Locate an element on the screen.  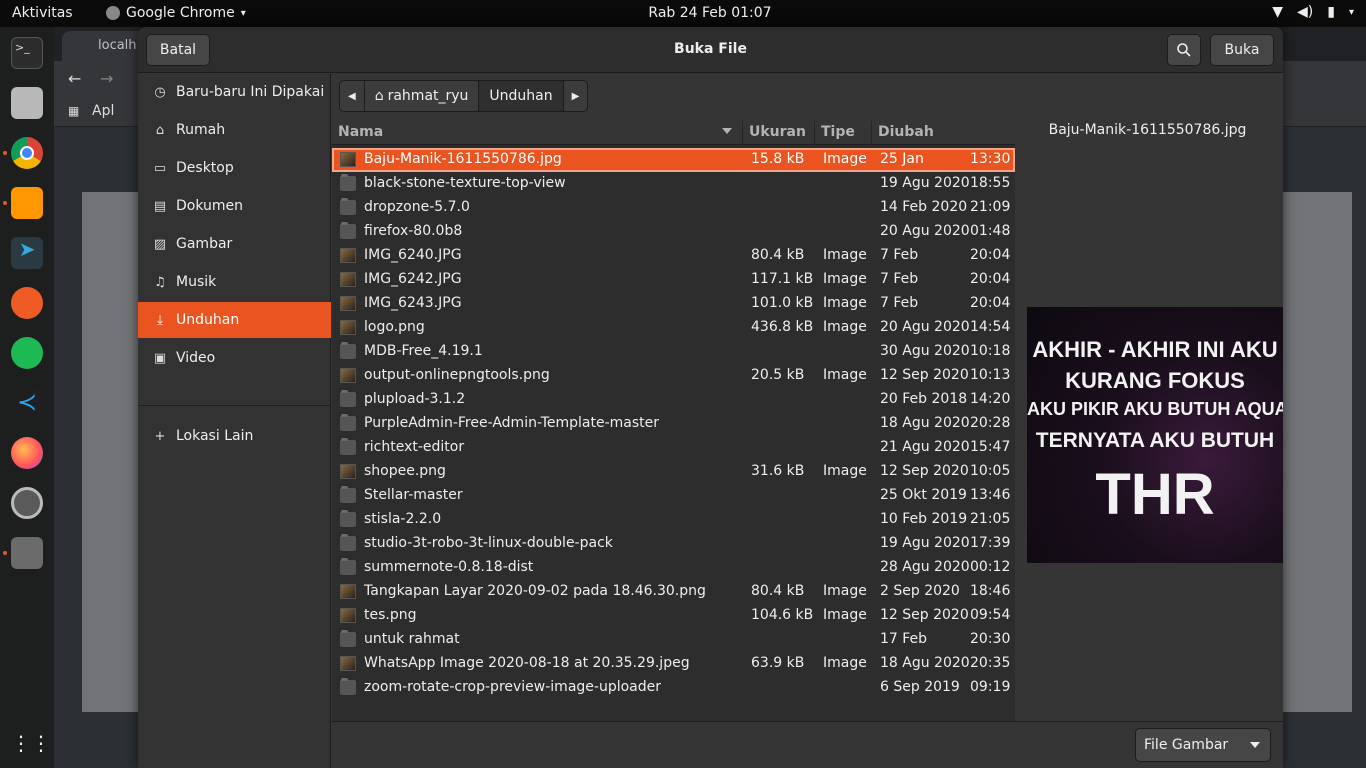
file-row: IMG_6240.JPG 80.4 kB Image 7 Feb 20:04 is located at coordinates (673, 256).